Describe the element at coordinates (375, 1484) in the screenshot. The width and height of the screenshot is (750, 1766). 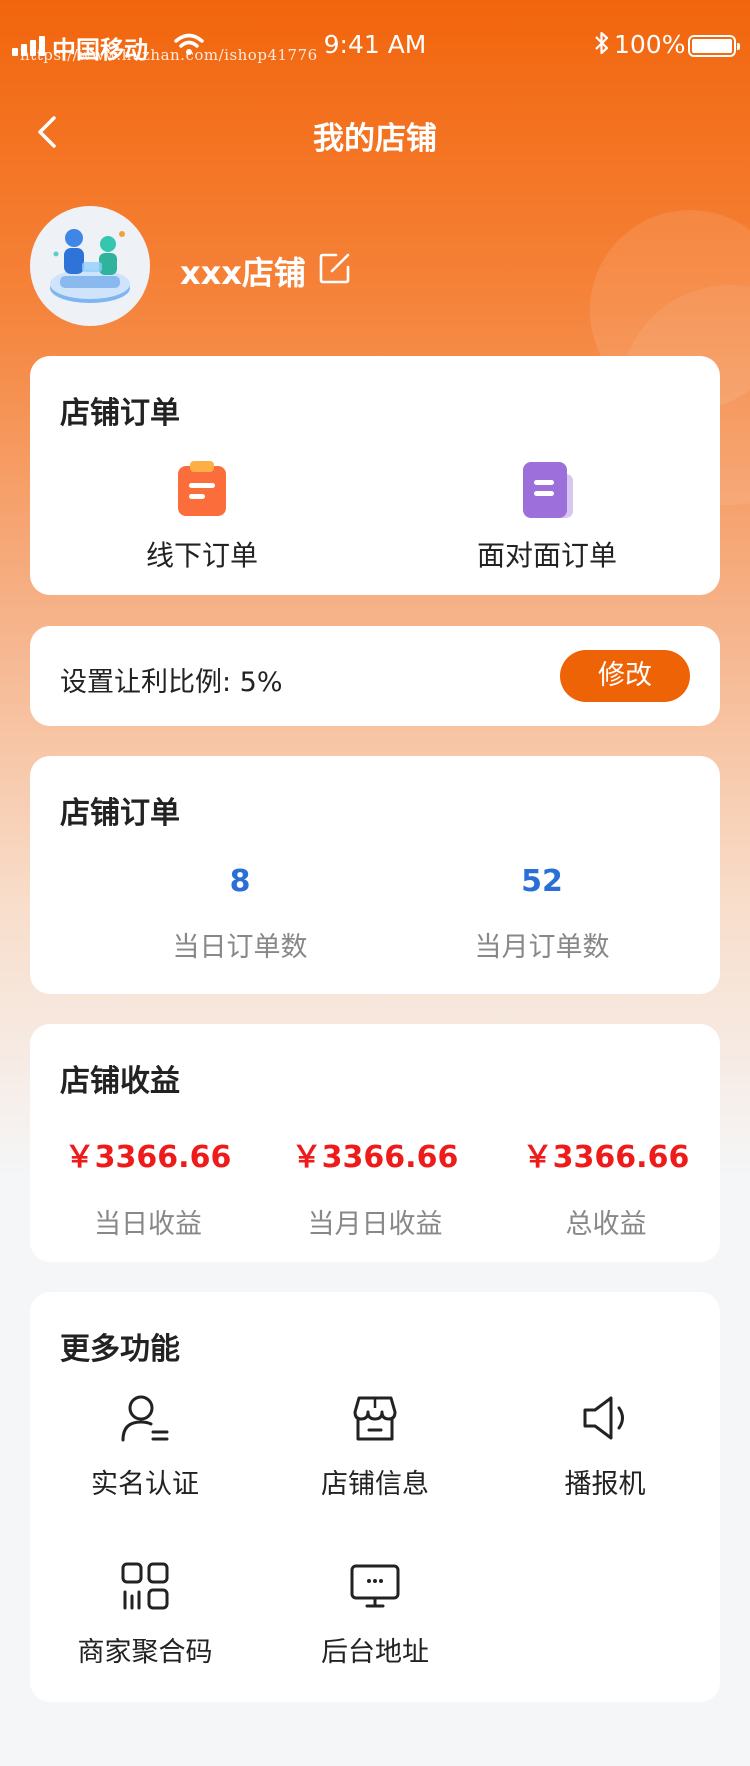
I see `function-label: 店铺信息` at that location.